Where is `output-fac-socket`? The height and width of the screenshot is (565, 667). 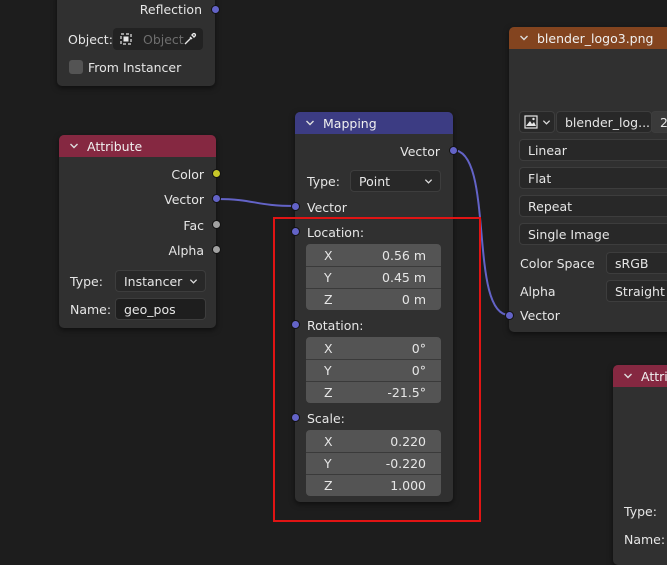 output-fac-socket is located at coordinates (216, 224).